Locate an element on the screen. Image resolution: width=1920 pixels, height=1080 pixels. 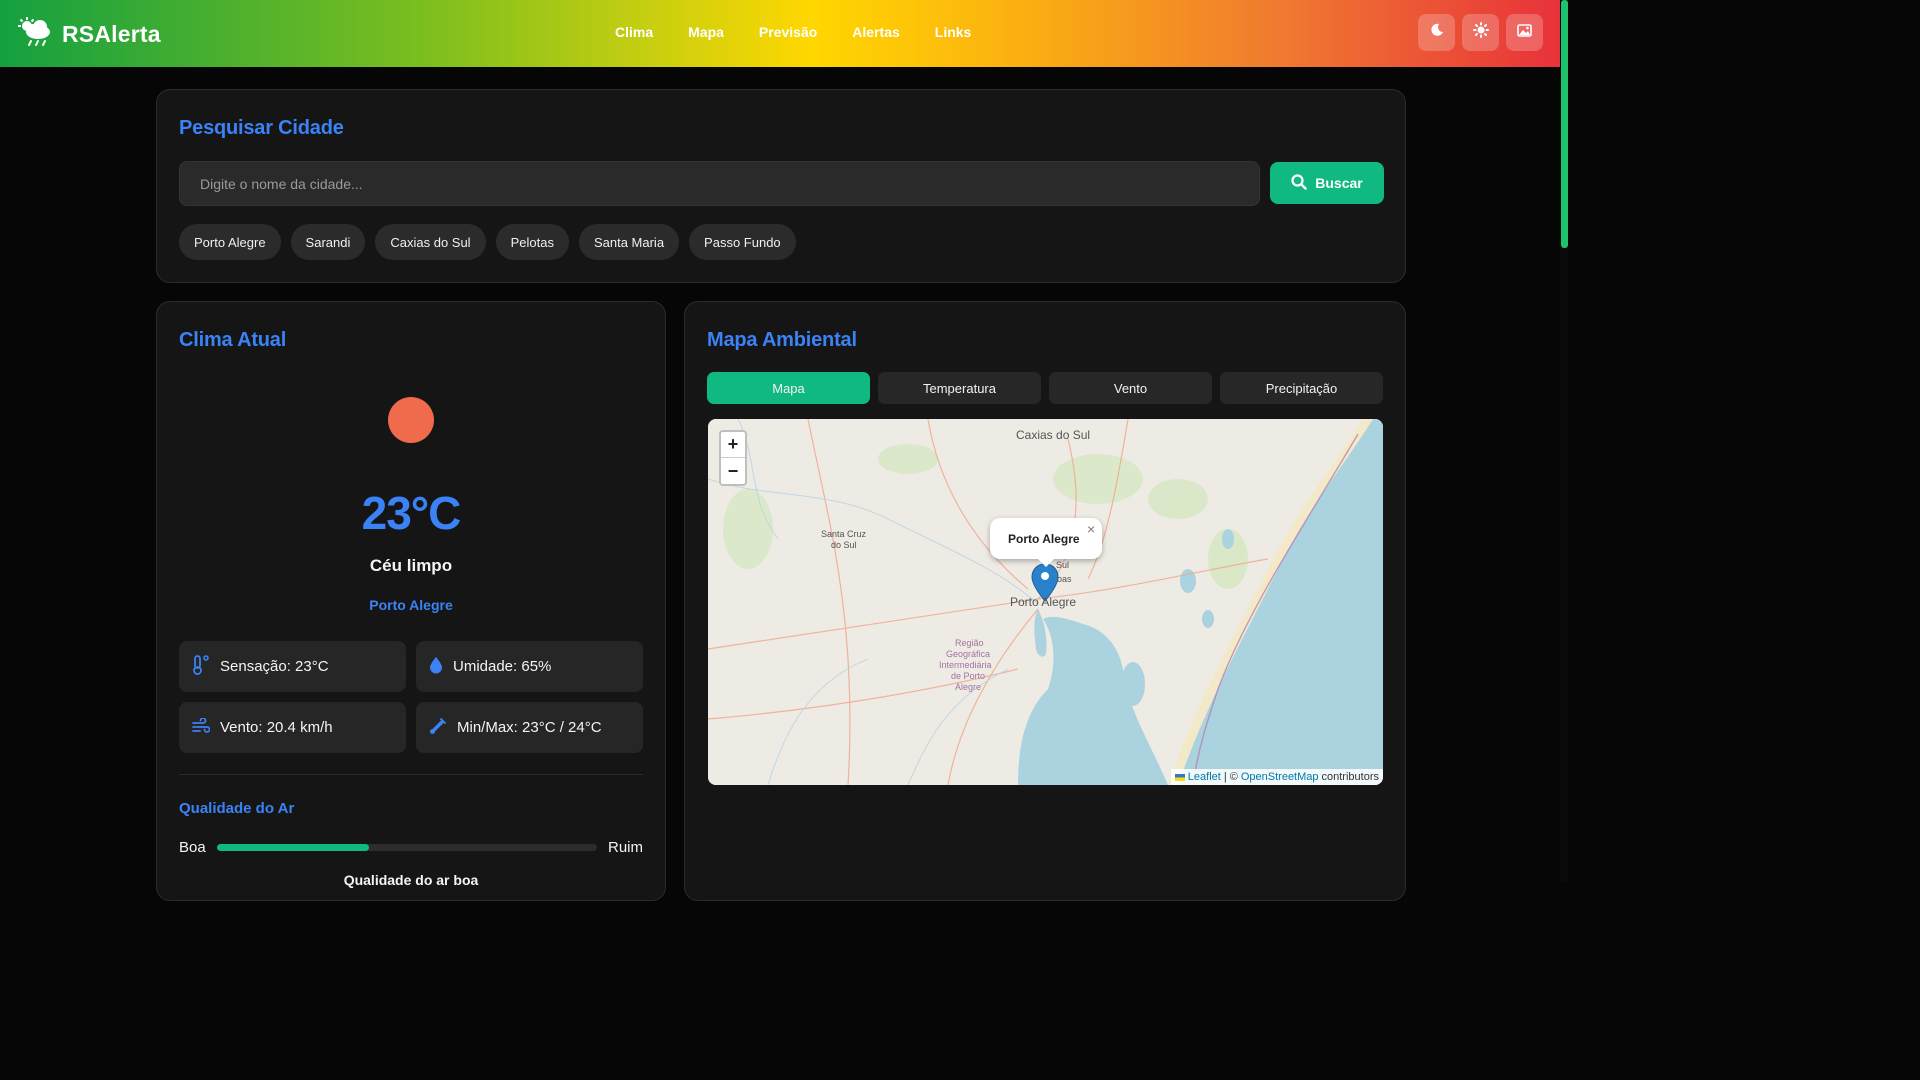
air-quality-bar-fill is located at coordinates (293, 847).